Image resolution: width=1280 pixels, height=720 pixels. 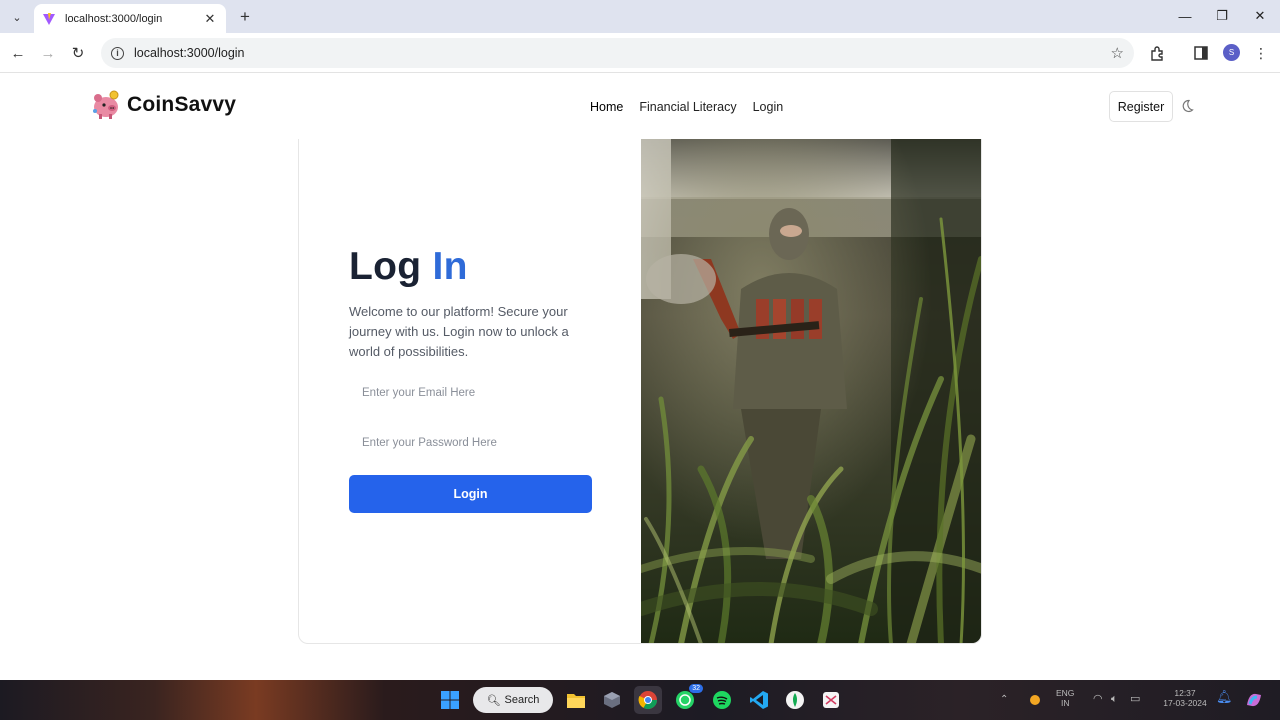 I want to click on address-bar: i localhost:3000/login ☆, so click(x=617, y=53).